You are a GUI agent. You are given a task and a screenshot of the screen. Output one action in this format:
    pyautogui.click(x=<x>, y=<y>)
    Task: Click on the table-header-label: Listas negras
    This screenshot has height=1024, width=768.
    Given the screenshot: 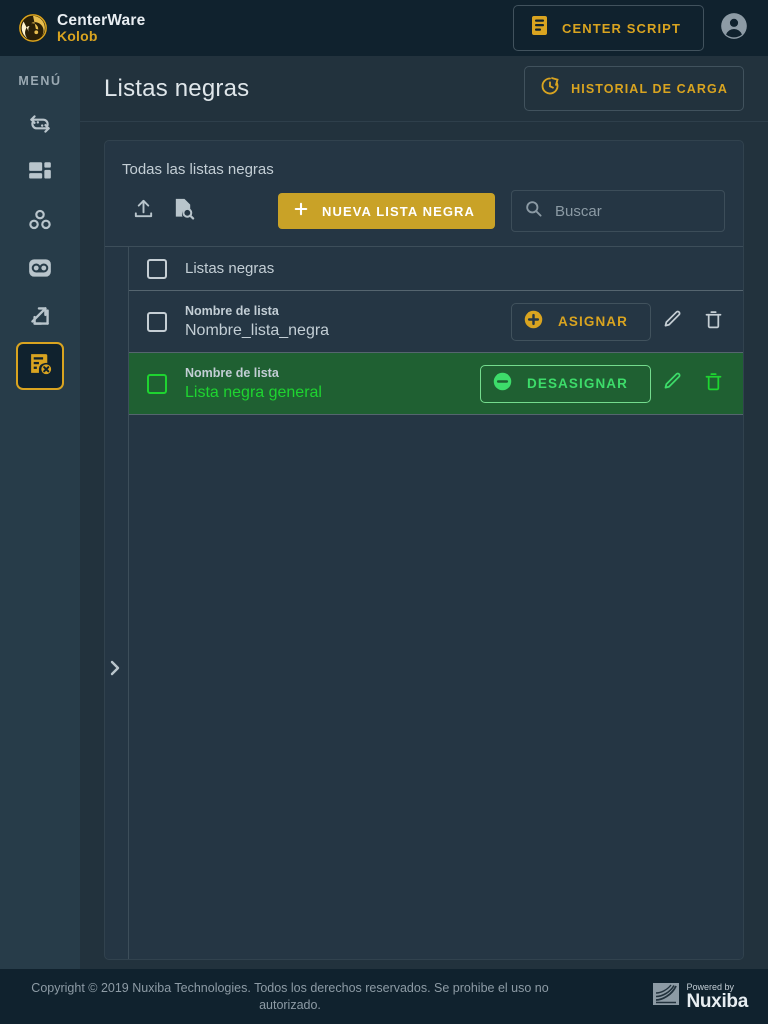 What is the action you would take?
    pyautogui.click(x=230, y=268)
    